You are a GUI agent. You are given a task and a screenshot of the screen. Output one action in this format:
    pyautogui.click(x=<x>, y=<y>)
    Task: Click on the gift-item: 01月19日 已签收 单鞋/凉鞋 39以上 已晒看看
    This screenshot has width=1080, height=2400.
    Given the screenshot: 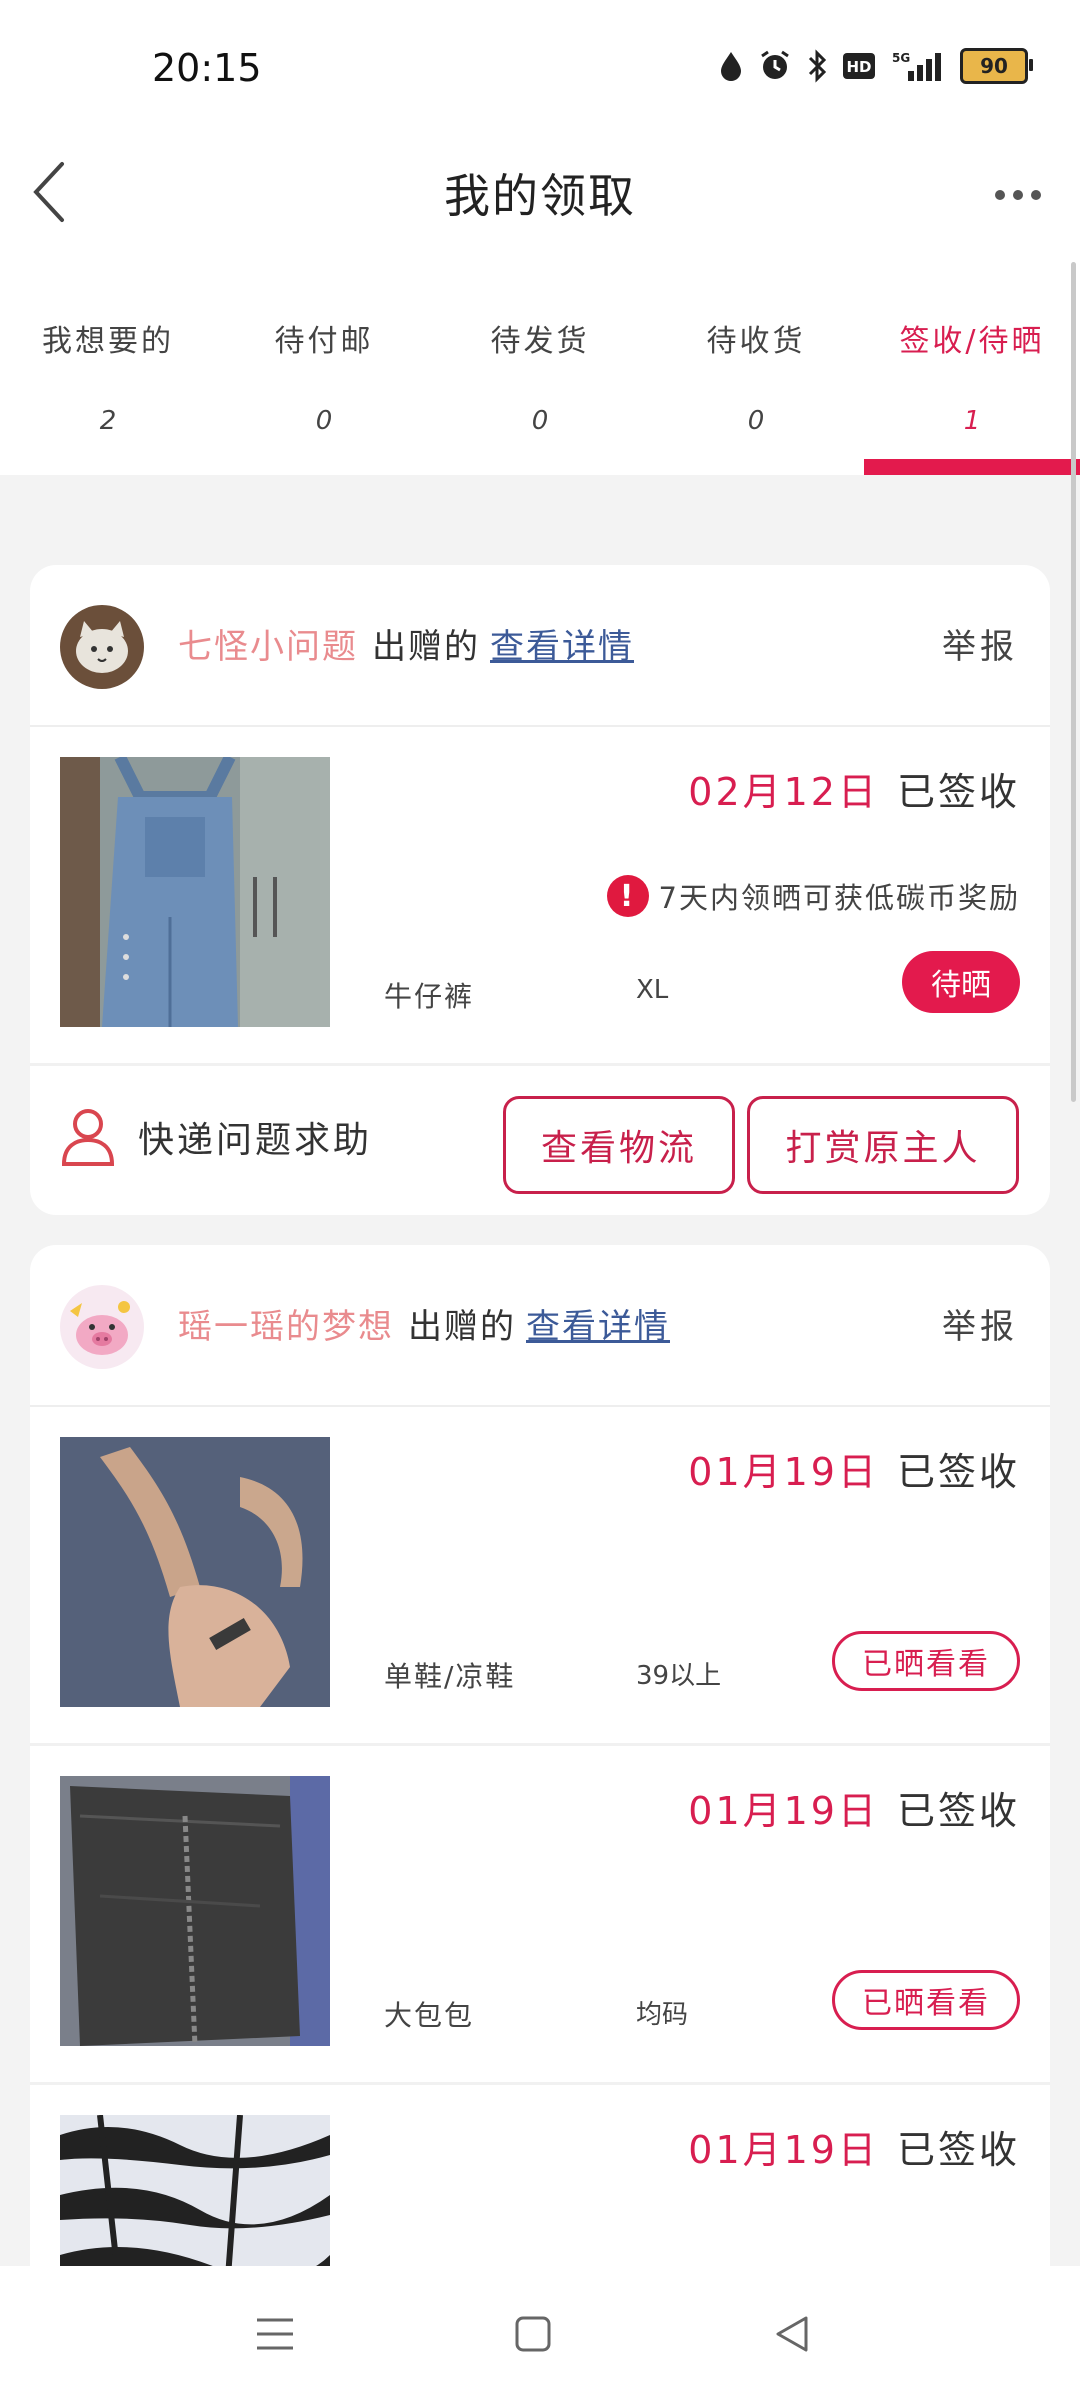 What is the action you would take?
    pyautogui.click(x=540, y=1576)
    